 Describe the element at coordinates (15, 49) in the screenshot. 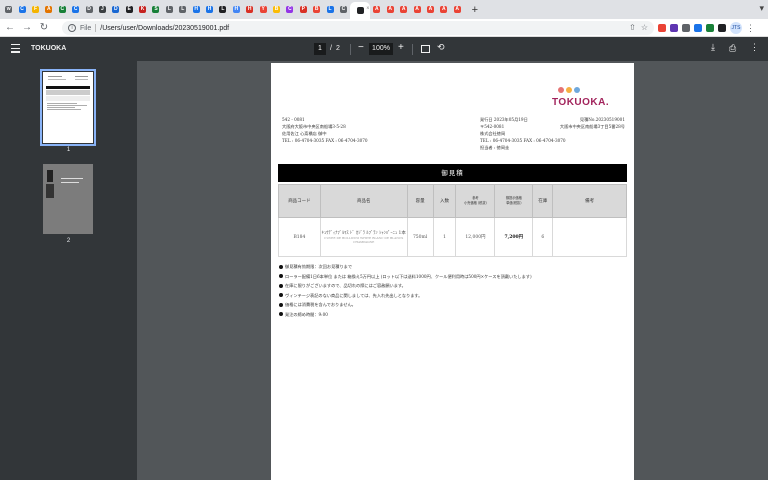

I see `menu-icon` at that location.